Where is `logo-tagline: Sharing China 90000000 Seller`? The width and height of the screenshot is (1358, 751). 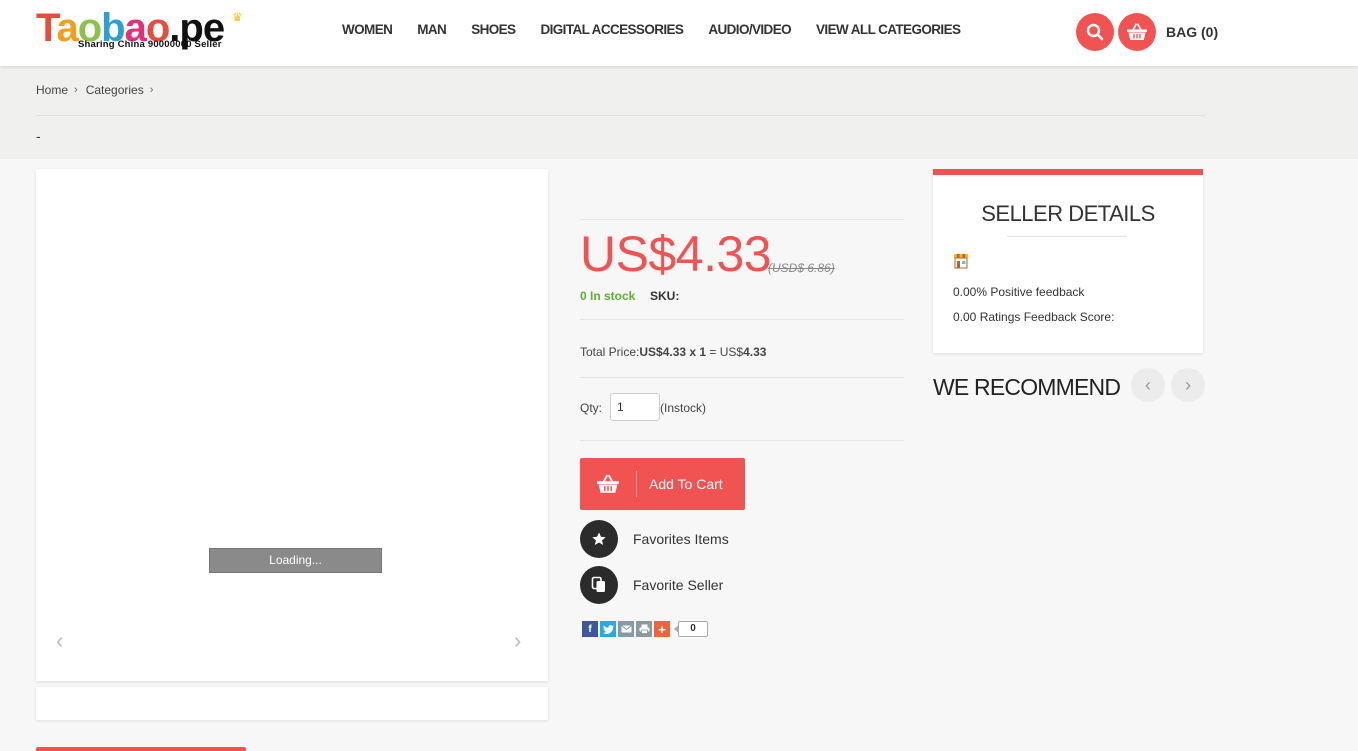 logo-tagline: Sharing China 90000000 Seller is located at coordinates (150, 44).